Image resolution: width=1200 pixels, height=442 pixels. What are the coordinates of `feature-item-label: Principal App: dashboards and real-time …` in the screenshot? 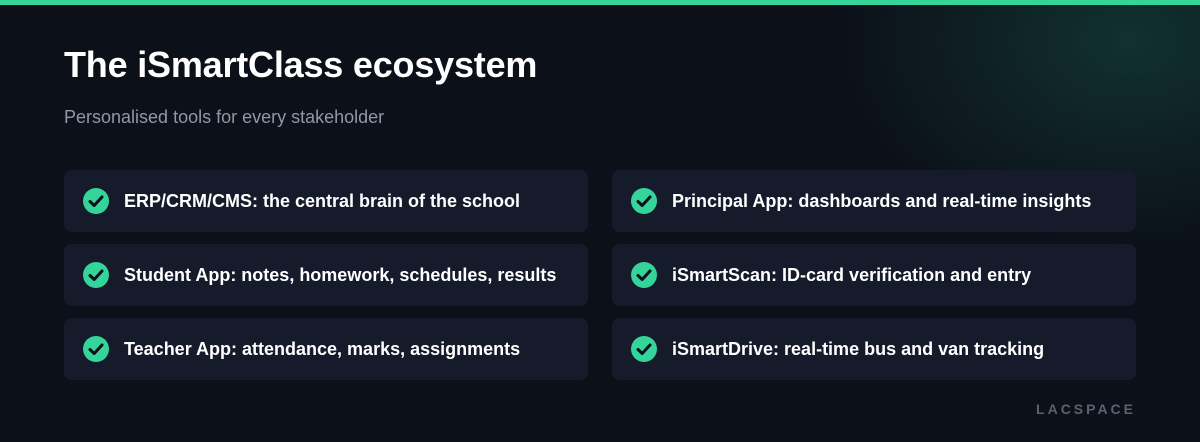 It's located at (882, 200).